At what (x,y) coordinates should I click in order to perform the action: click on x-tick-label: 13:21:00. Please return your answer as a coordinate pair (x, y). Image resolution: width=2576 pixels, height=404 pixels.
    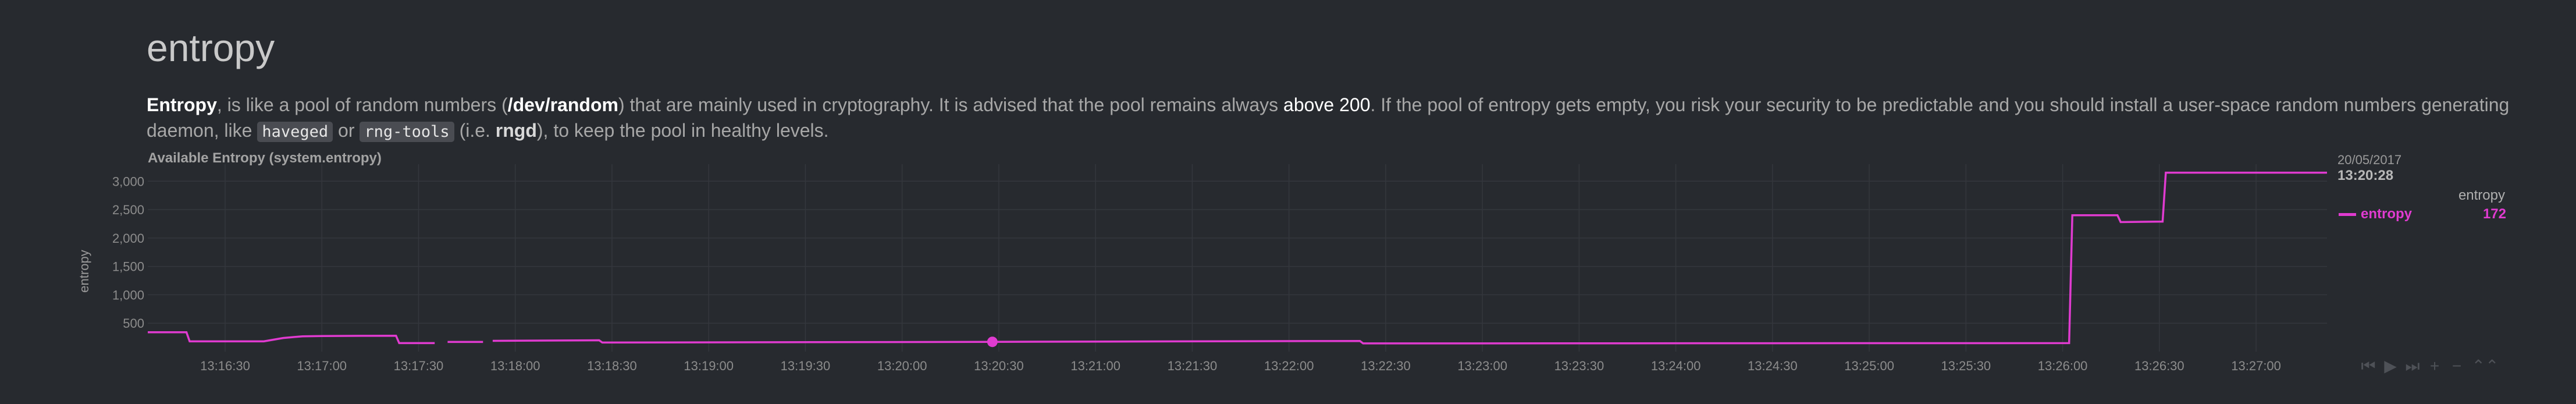
    Looking at the image, I should click on (1095, 366).